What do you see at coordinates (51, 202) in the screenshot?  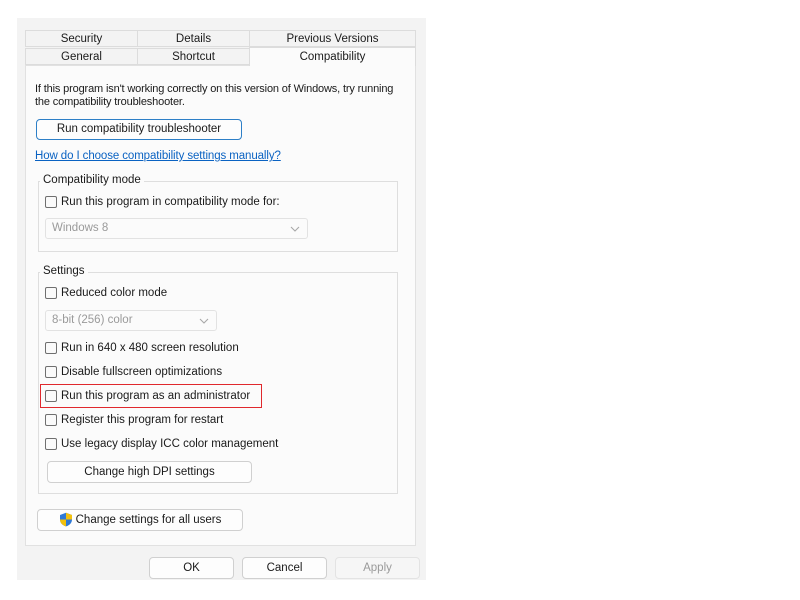 I see `compat-mode-checkbox` at bounding box center [51, 202].